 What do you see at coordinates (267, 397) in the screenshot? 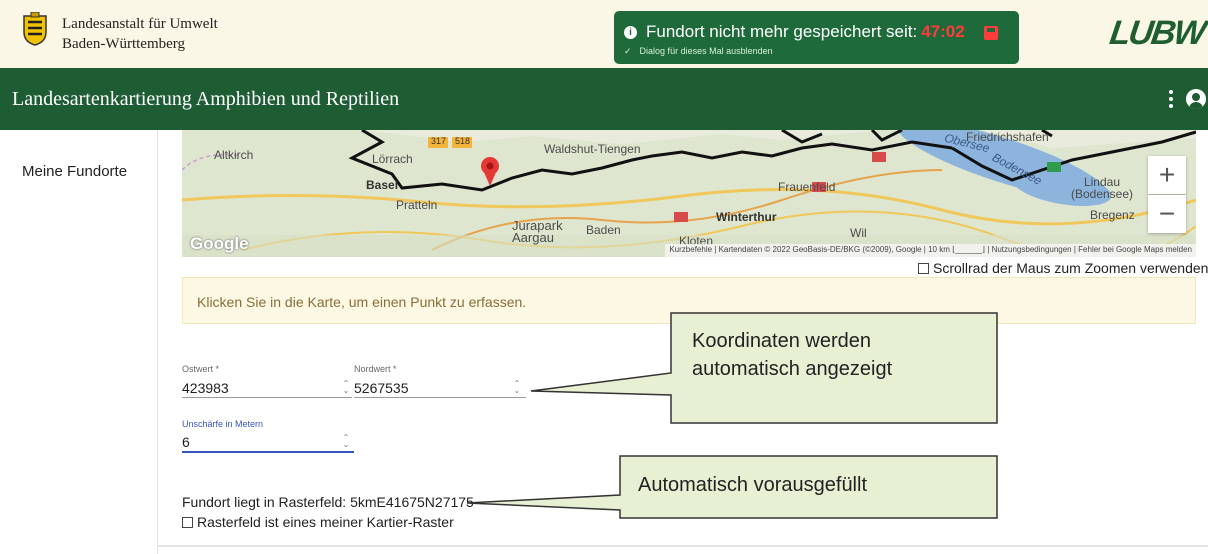
I see `ostwert-underline` at bounding box center [267, 397].